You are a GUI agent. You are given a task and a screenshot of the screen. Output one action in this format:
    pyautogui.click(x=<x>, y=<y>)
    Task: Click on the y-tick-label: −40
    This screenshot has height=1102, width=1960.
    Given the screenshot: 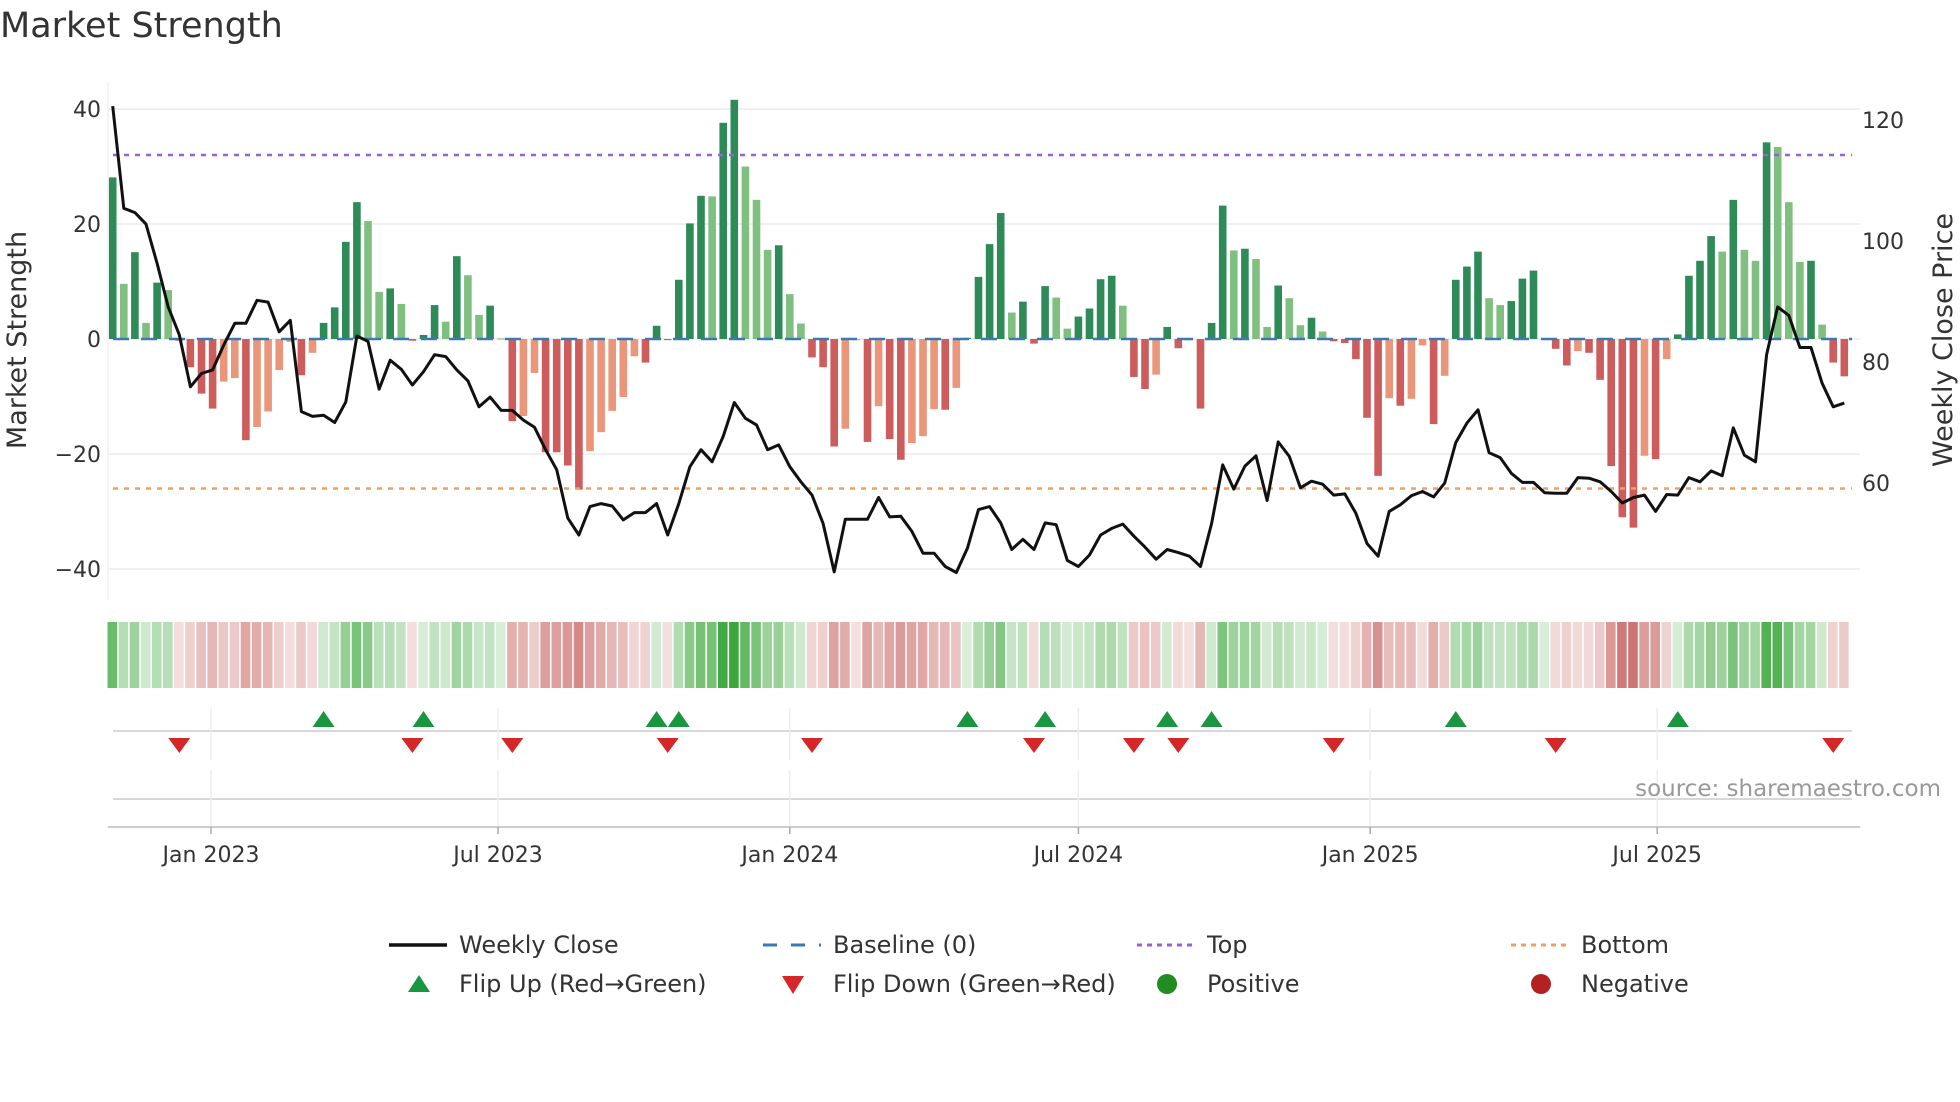 What is the action you would take?
    pyautogui.click(x=78, y=570)
    